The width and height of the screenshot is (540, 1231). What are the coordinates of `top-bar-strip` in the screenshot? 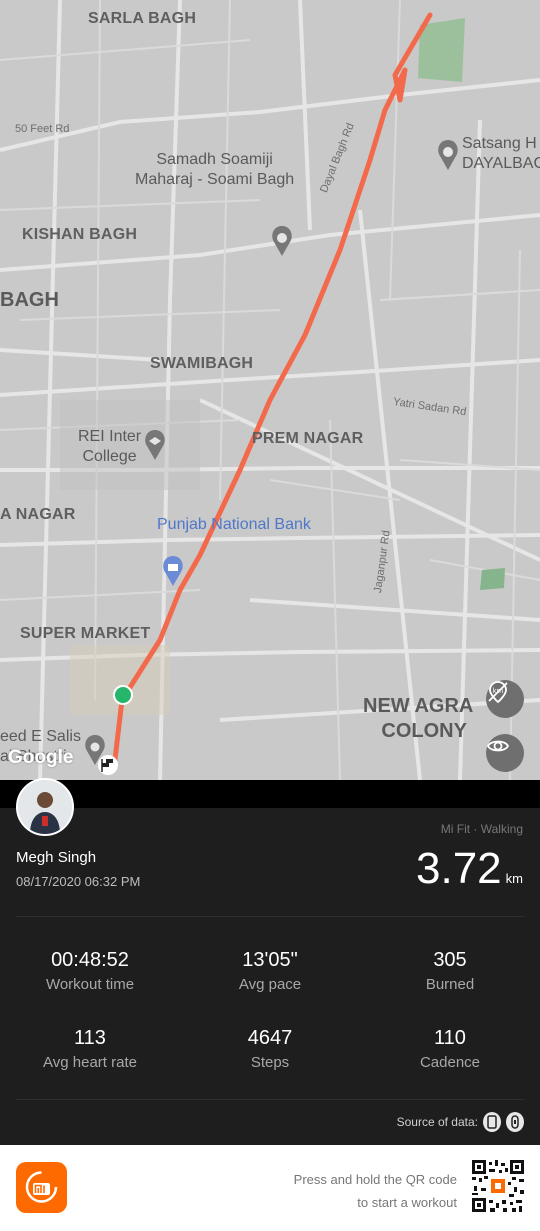 It's located at (270, 794).